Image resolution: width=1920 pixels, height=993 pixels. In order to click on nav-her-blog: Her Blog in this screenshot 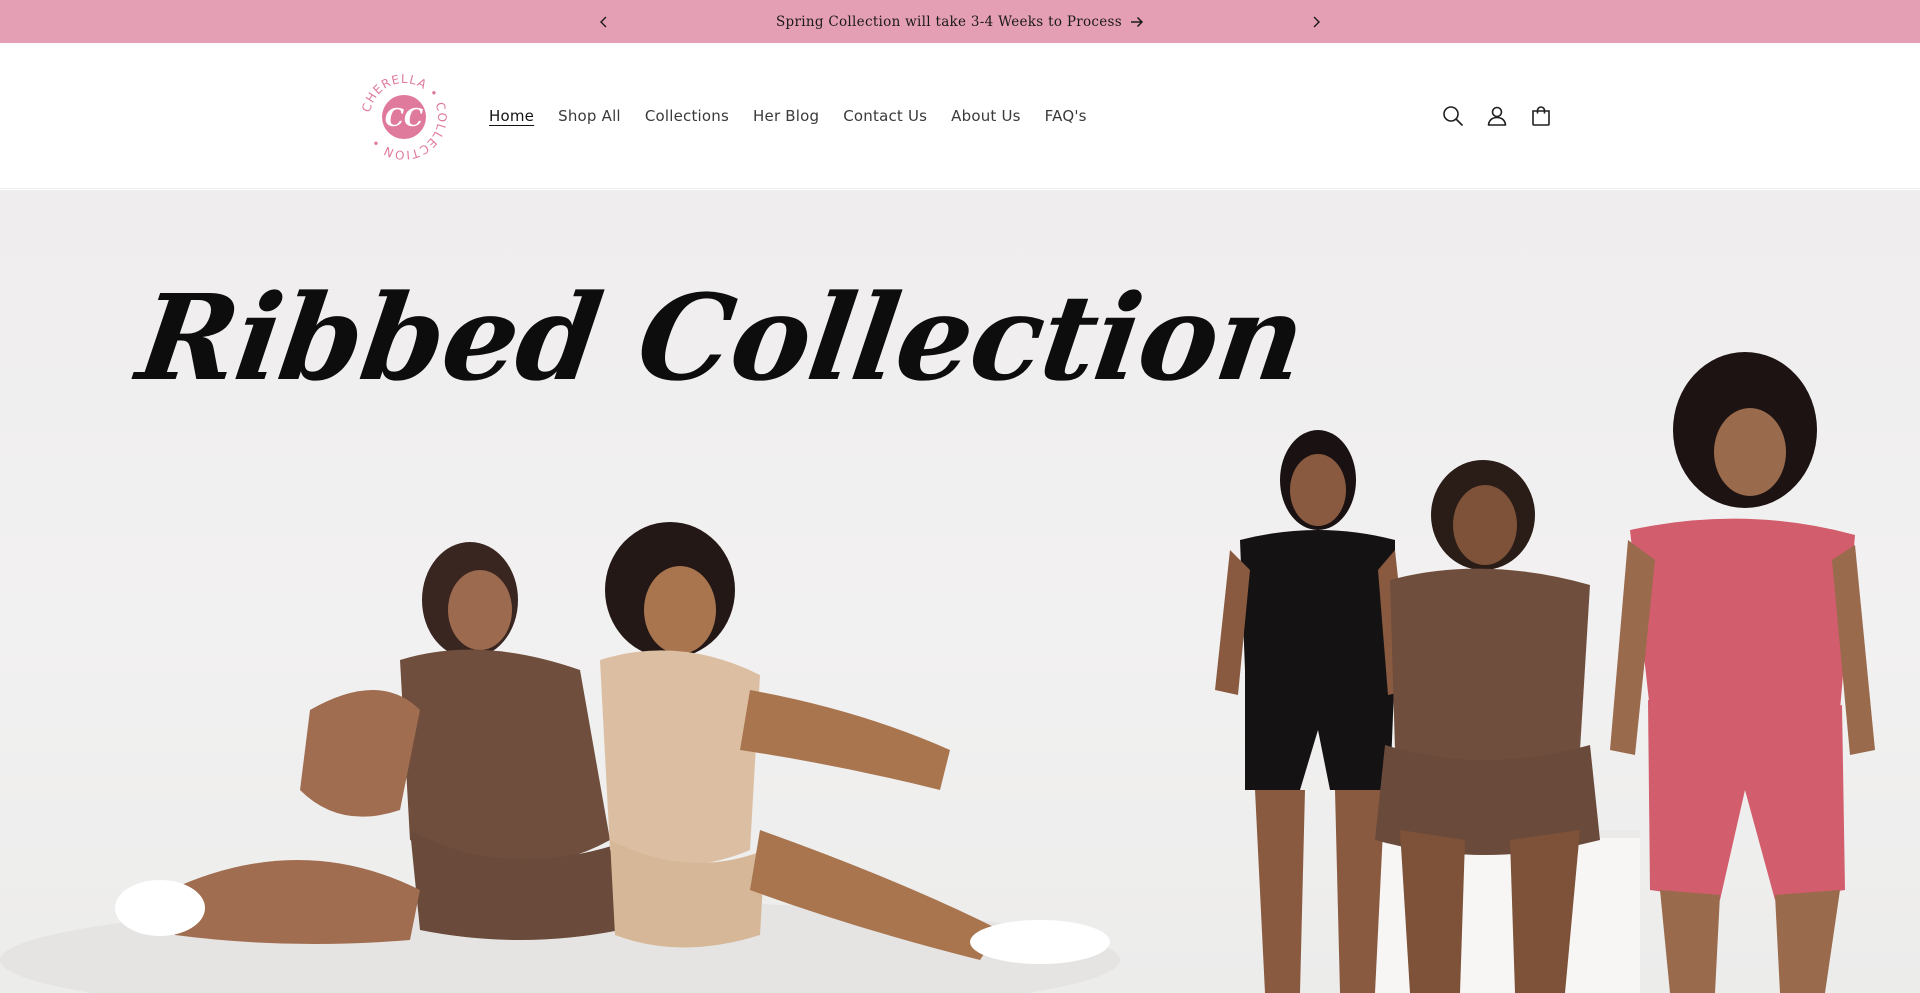, I will do `click(786, 116)`.